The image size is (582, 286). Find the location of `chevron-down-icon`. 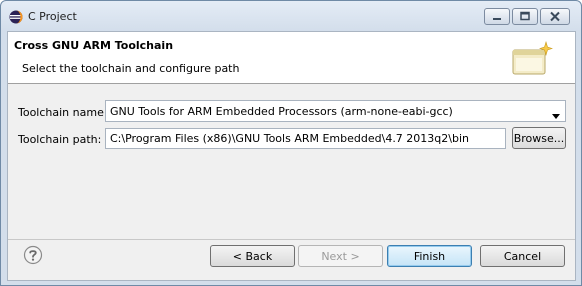

chevron-down-icon is located at coordinates (556, 115).